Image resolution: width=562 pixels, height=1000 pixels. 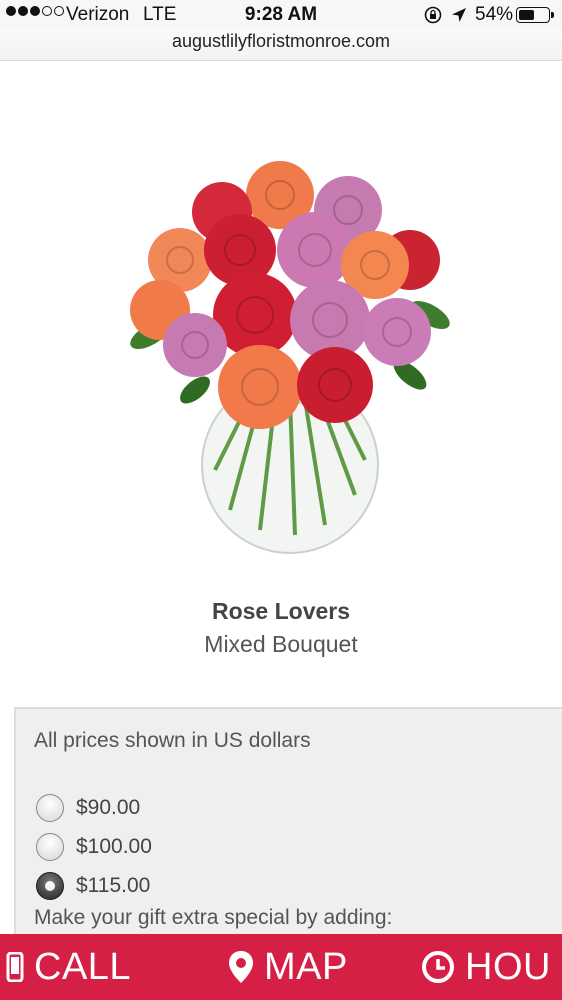 I want to click on location-arrow-icon, so click(x=459, y=15).